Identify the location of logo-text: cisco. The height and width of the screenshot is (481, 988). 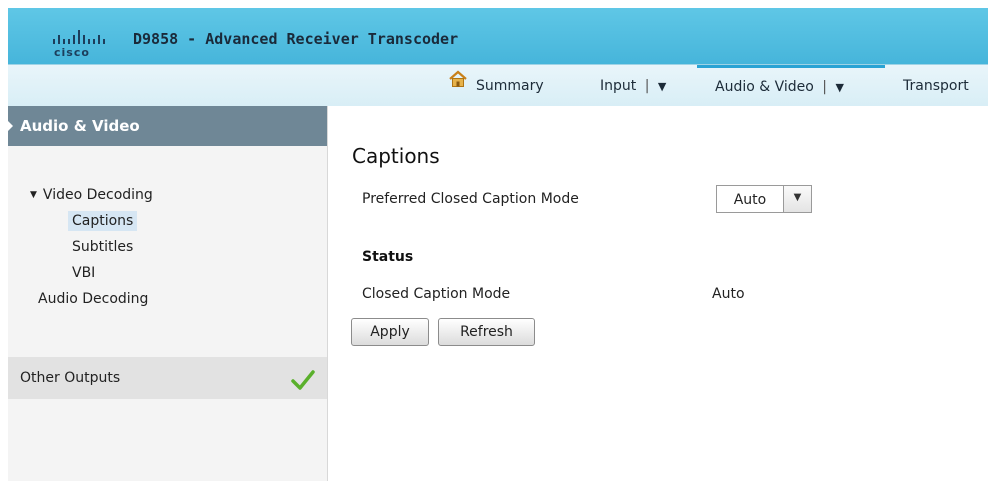
(72, 52).